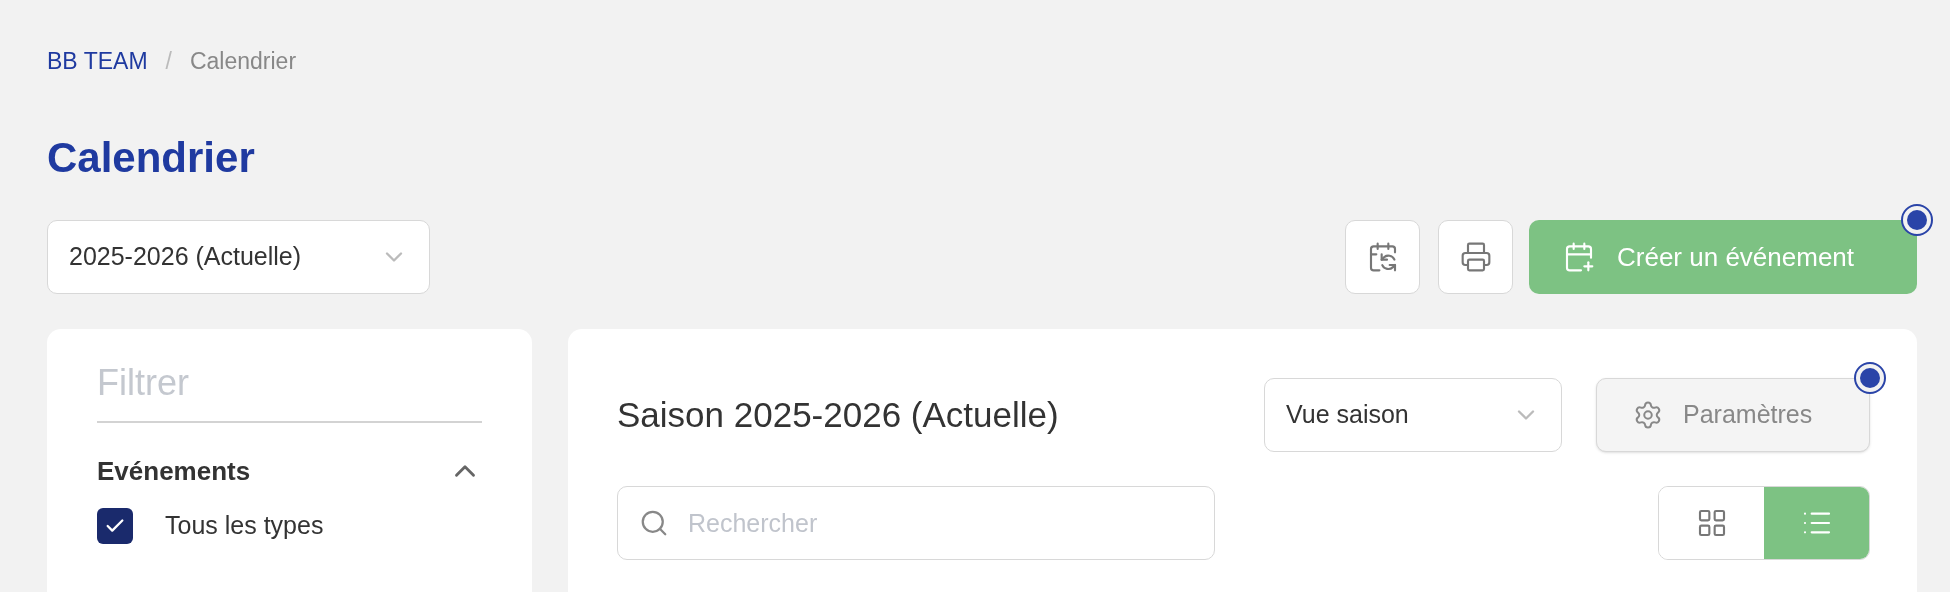 The height and width of the screenshot is (592, 1950). Describe the element at coordinates (97, 61) in the screenshot. I see `breadcrumb-link: BB TEAM` at that location.